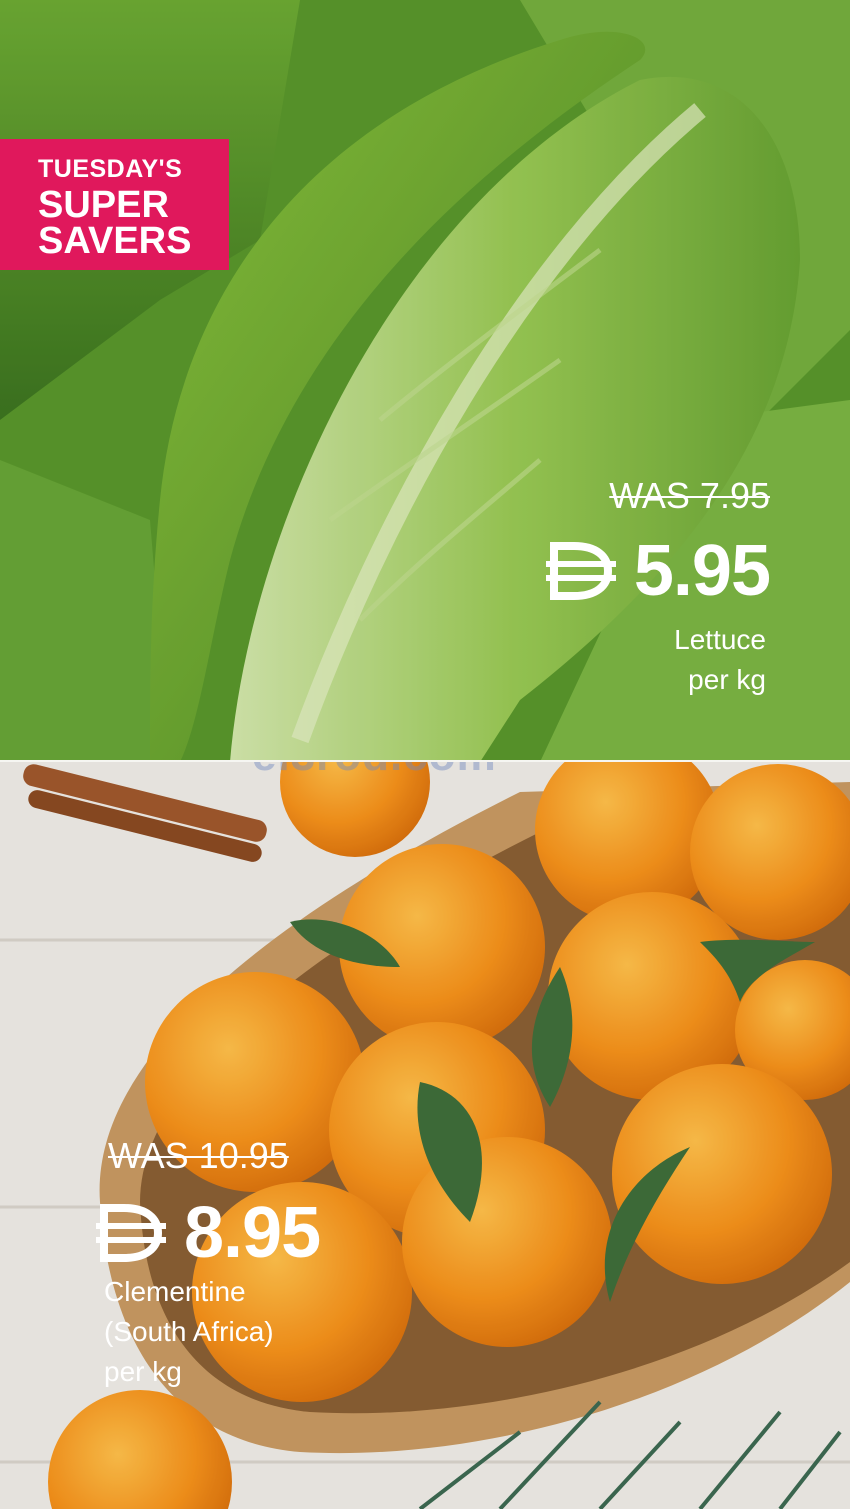 This screenshot has width=850, height=1509. What do you see at coordinates (110, 168) in the screenshot?
I see `badge-line-1: TUESDAY'S` at bounding box center [110, 168].